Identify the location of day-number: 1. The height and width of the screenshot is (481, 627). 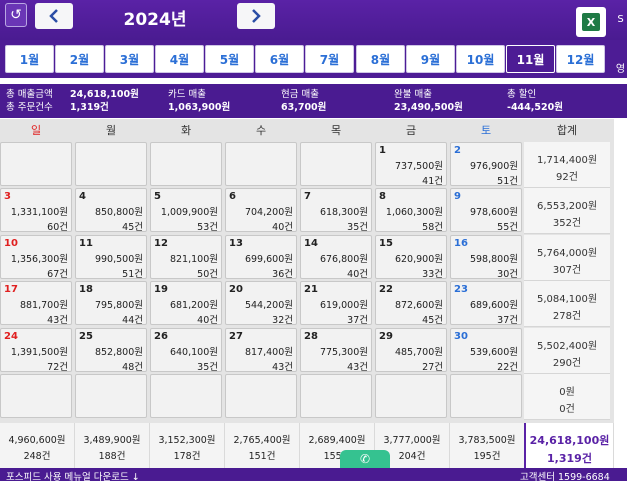
(382, 150).